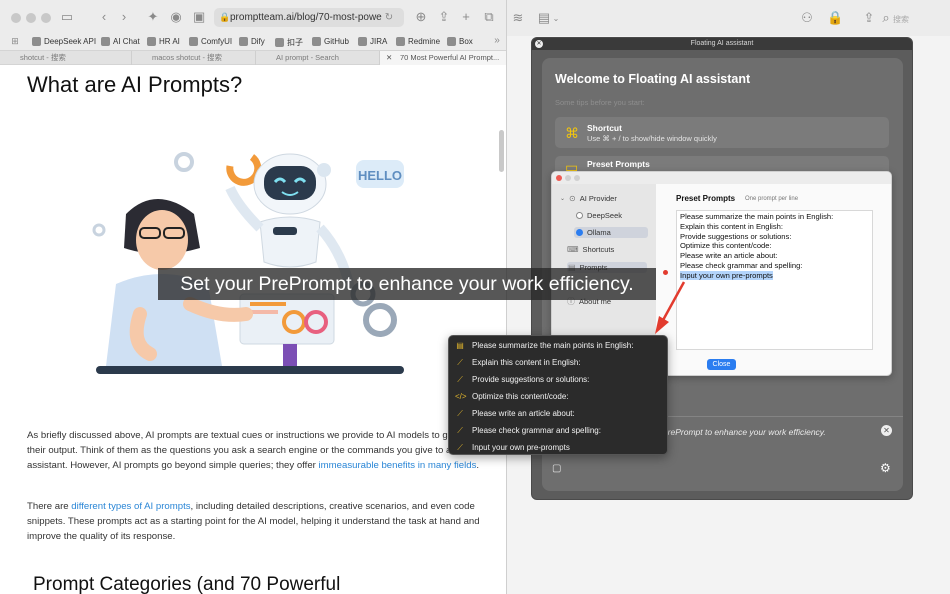  I want to click on bookmark-jira: JIRA, so click(372, 41).